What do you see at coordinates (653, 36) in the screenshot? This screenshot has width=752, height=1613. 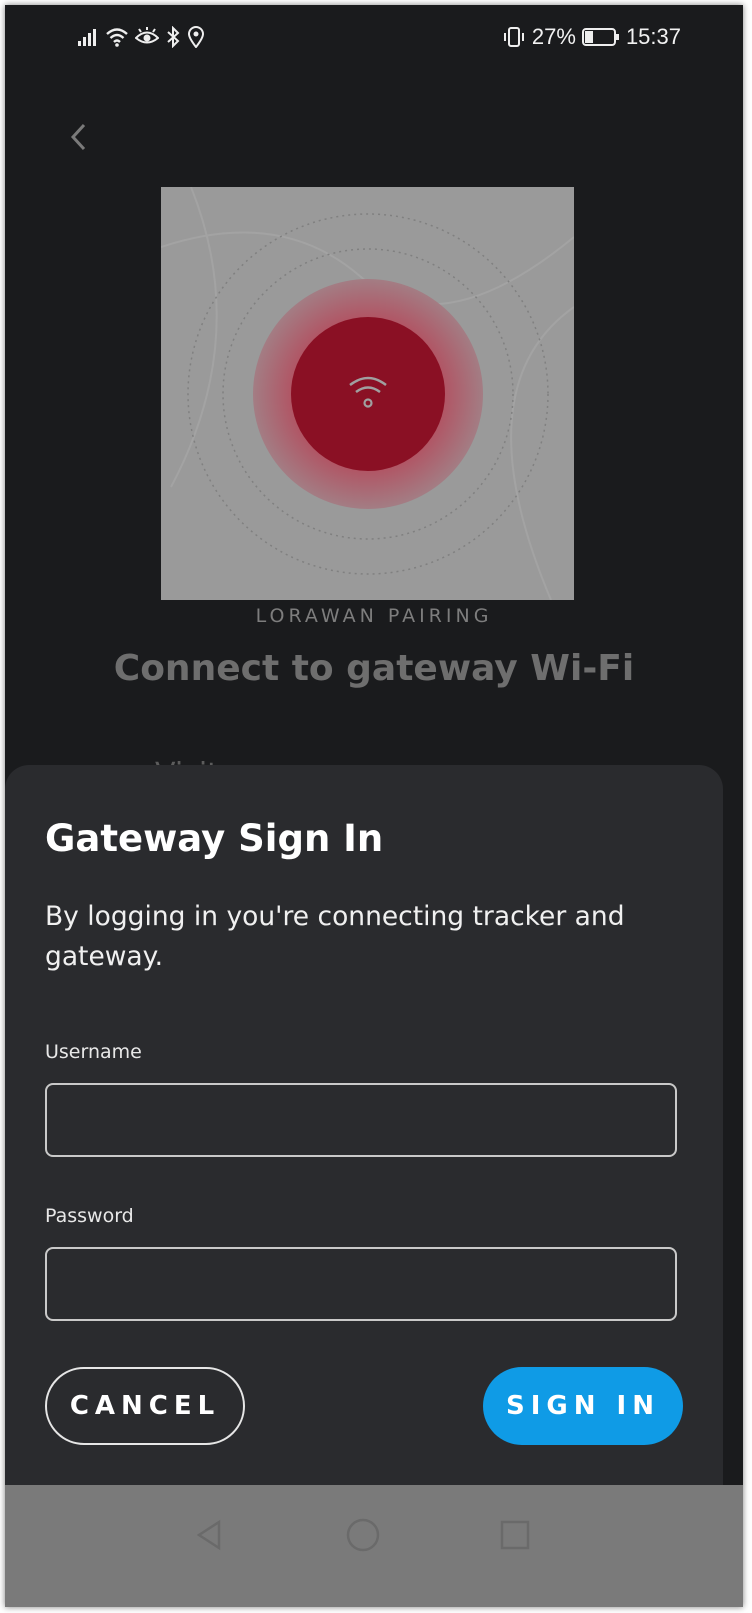 I see `clock: 15:37` at bounding box center [653, 36].